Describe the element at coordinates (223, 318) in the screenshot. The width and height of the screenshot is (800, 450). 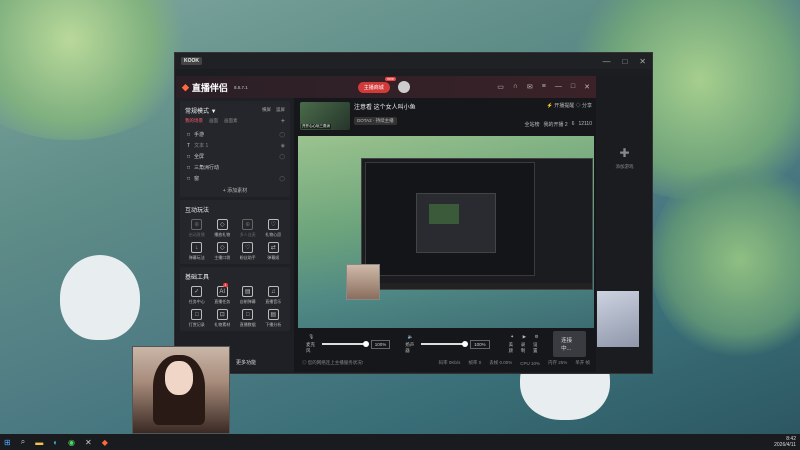
I see `tool-basic-5: ⊡ 礼物素材` at that location.